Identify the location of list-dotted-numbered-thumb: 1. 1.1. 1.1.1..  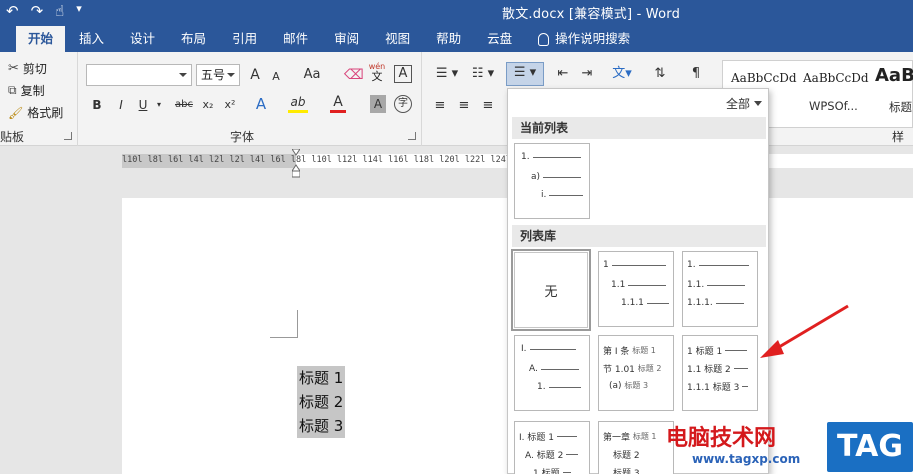
(720, 289).